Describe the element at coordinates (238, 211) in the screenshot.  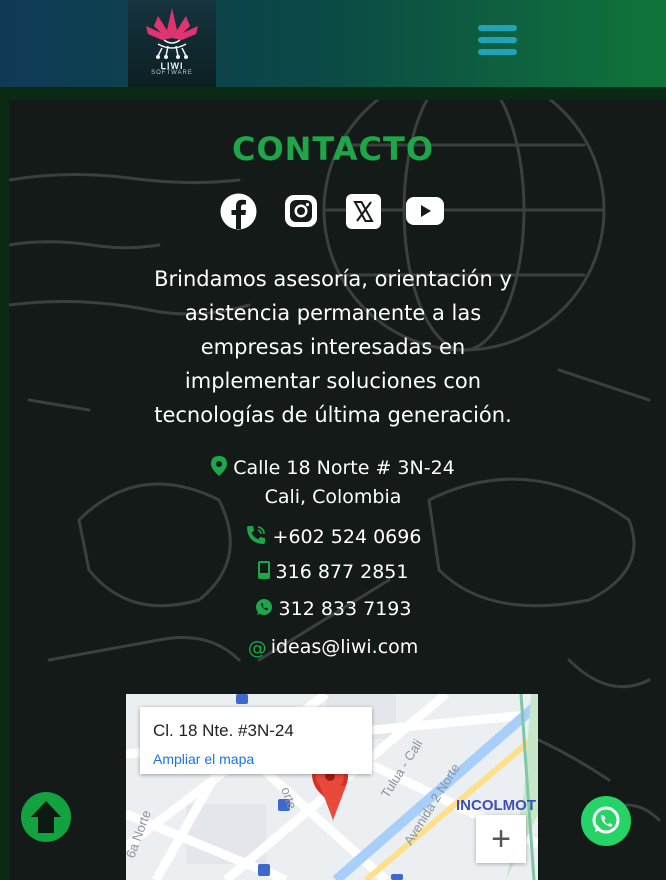
I see `facebook-icon` at that location.